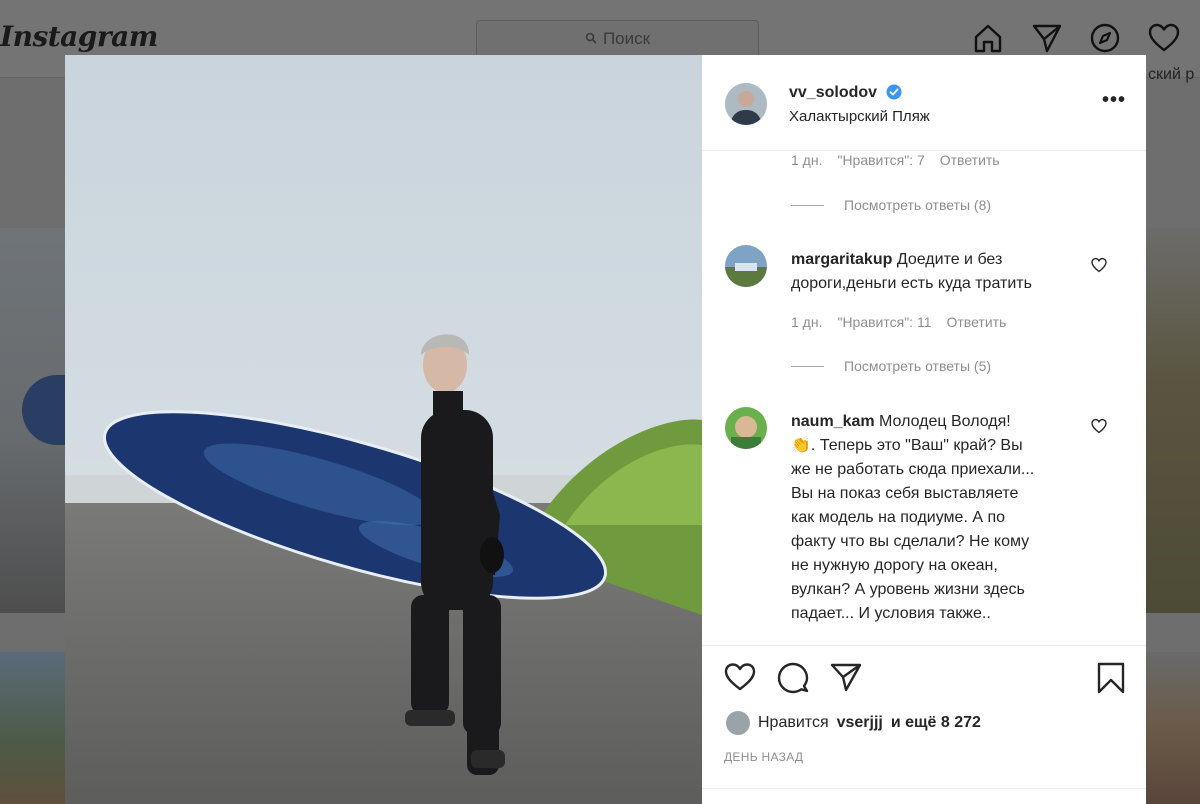 The width and height of the screenshot is (1200, 804). What do you see at coordinates (846, 679) in the screenshot?
I see `share-direct-icon` at bounding box center [846, 679].